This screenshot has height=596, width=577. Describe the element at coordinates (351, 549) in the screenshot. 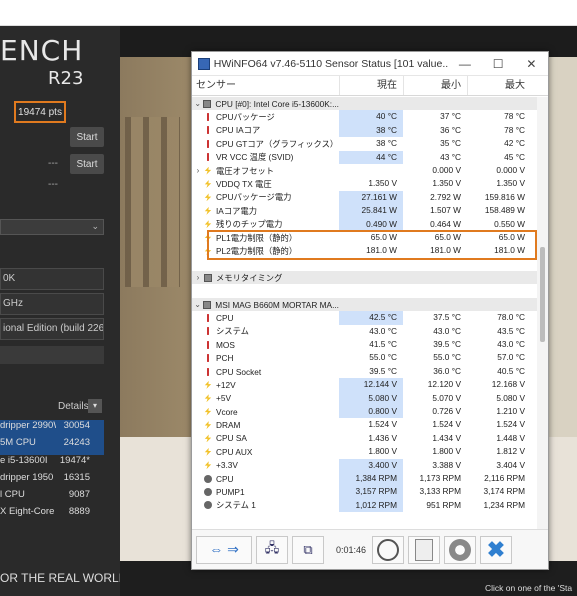

I see `elapsed-timer: 0:01:46` at that location.